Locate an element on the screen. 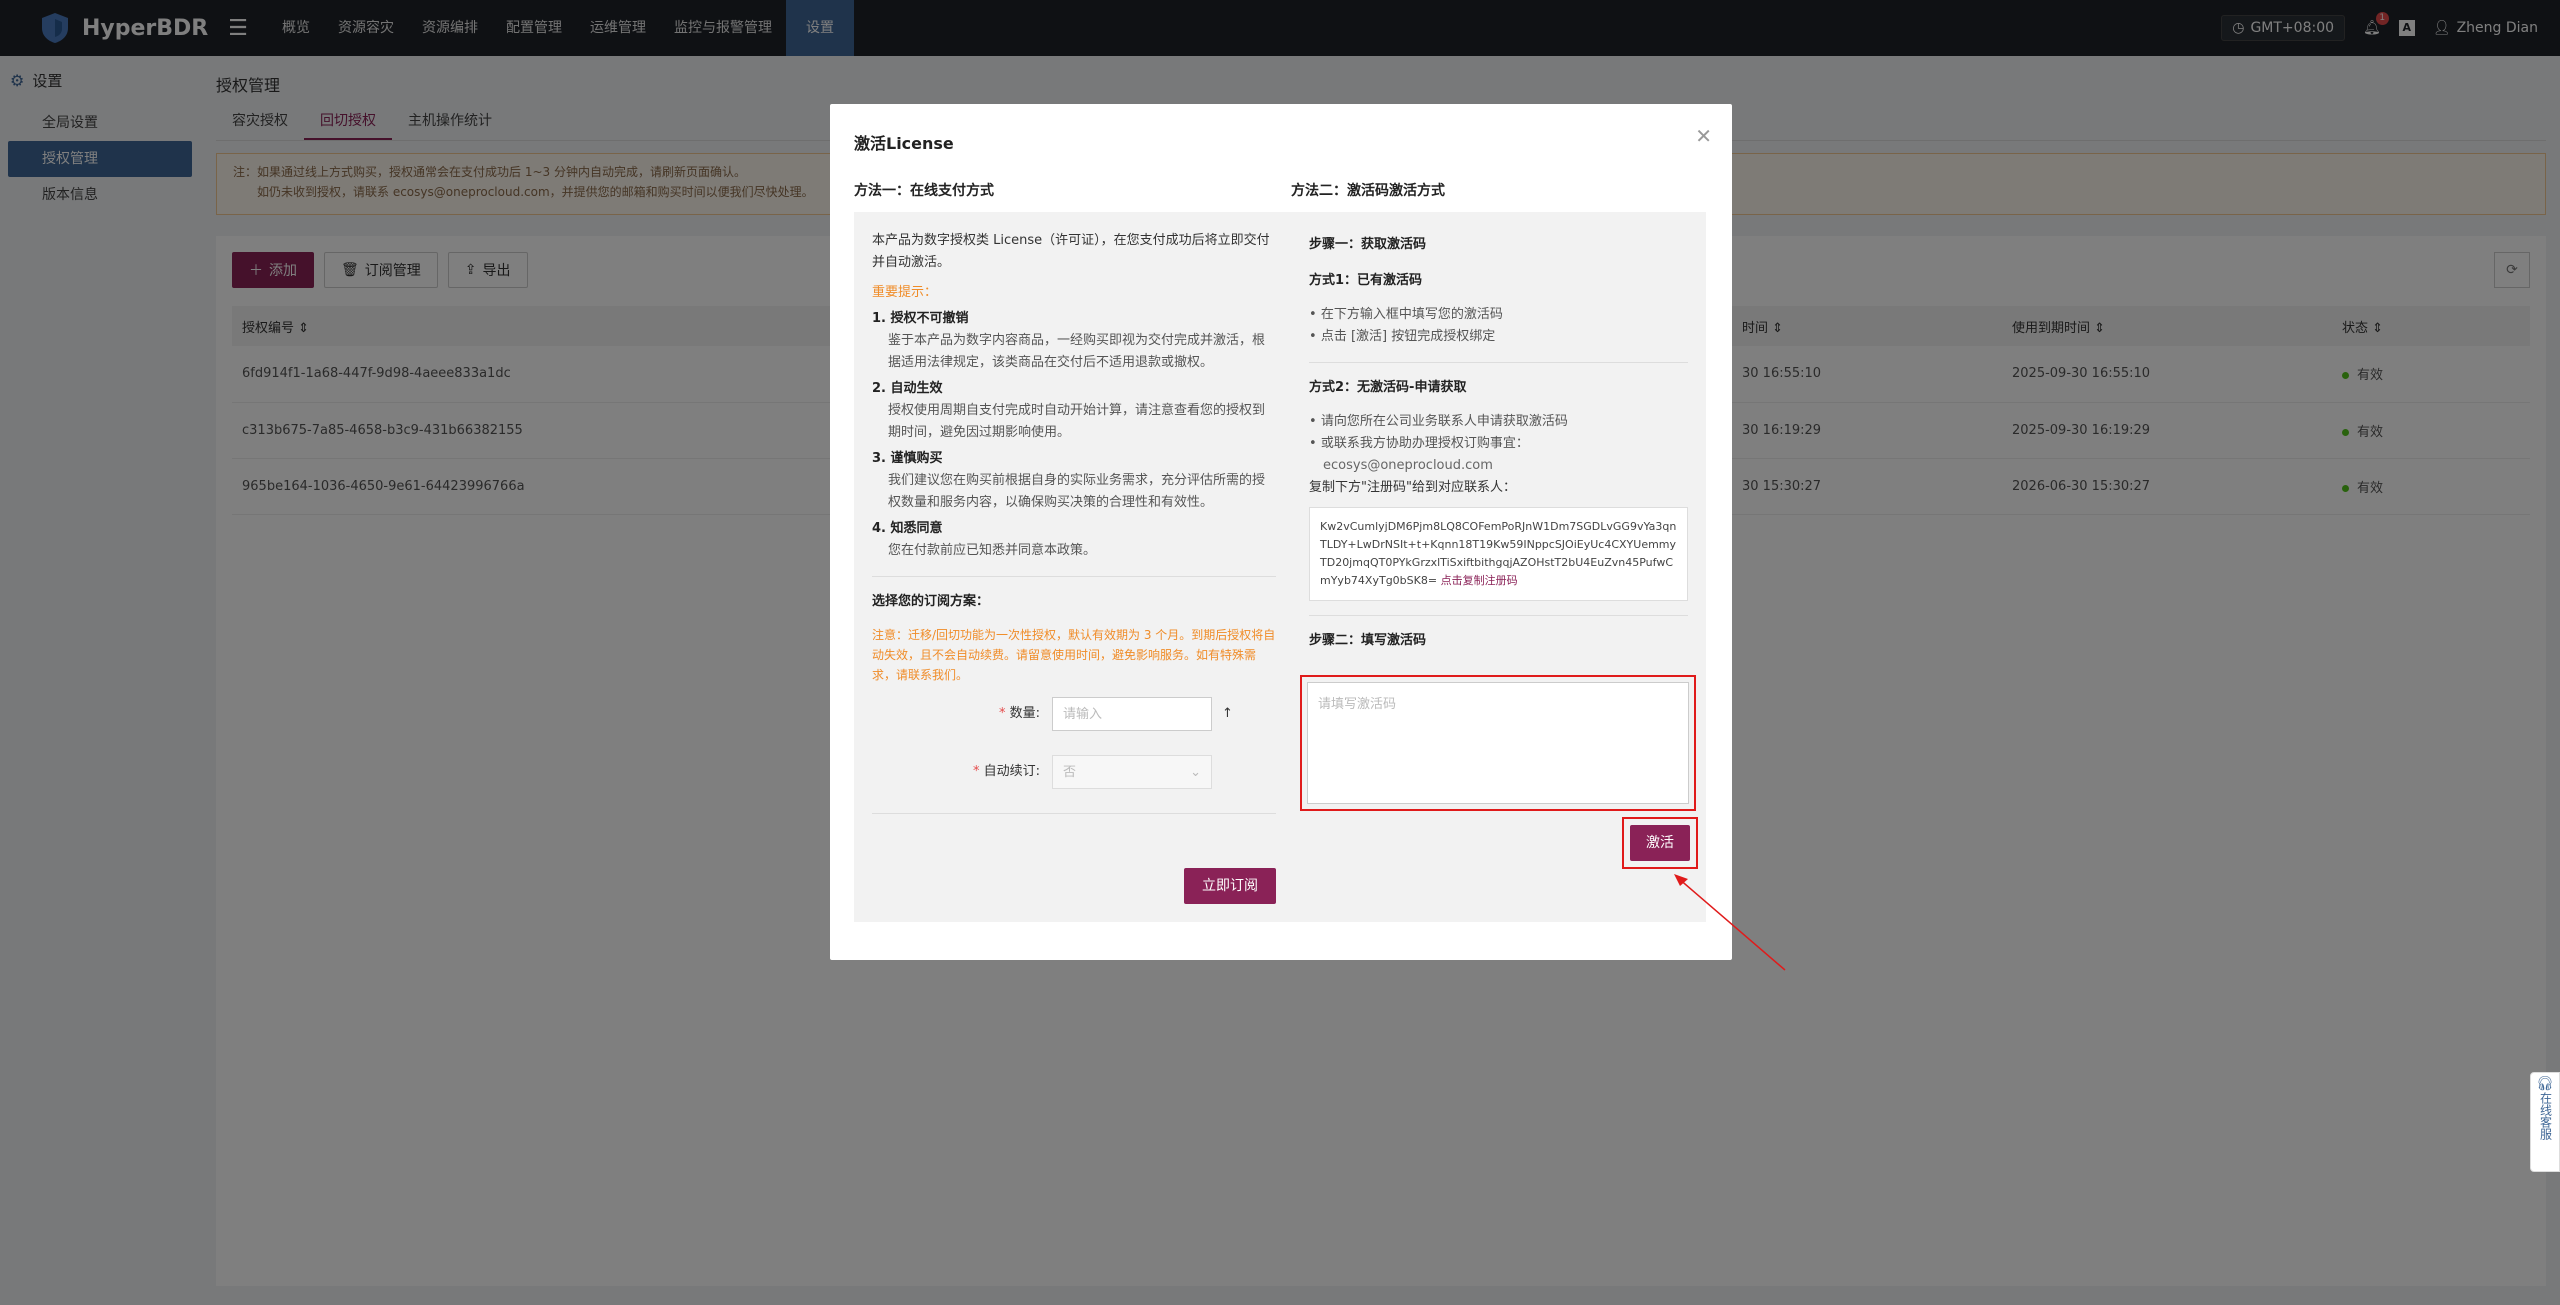 This screenshot has height=1305, width=2560. auto-renew-select: 否 ⌄ is located at coordinates (1132, 772).